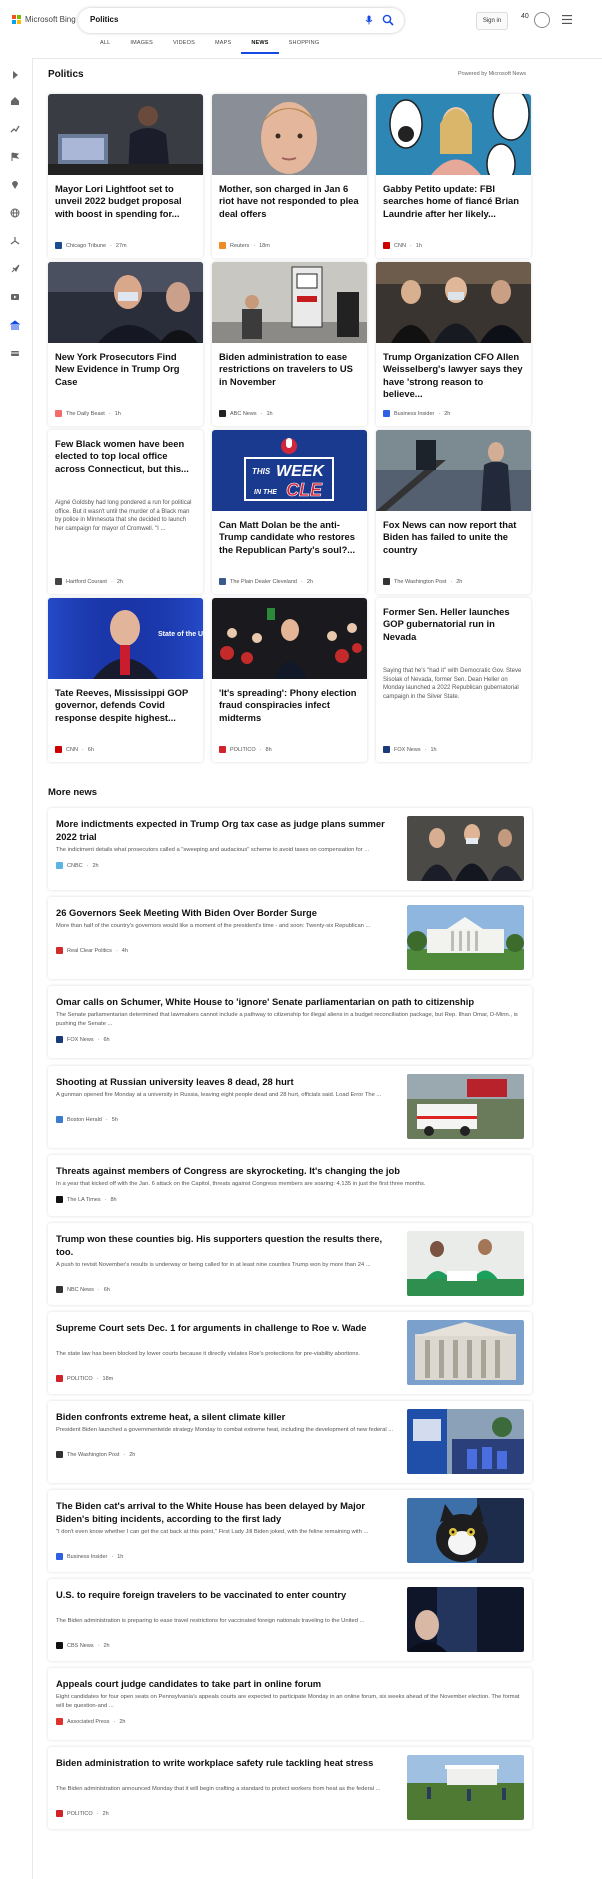  I want to click on card-source: The Daily Beast · 1h, so click(88, 413).